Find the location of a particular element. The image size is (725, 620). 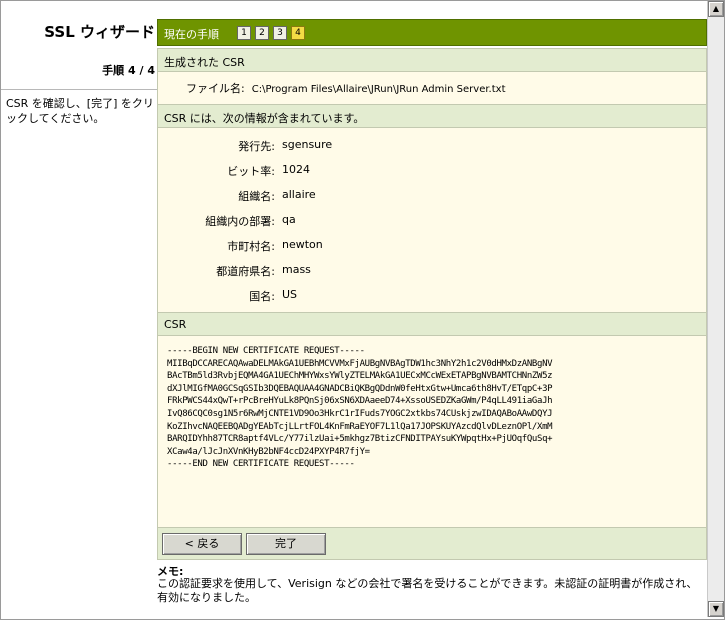

generated-csr-header: 生成された CSR is located at coordinates (432, 60).